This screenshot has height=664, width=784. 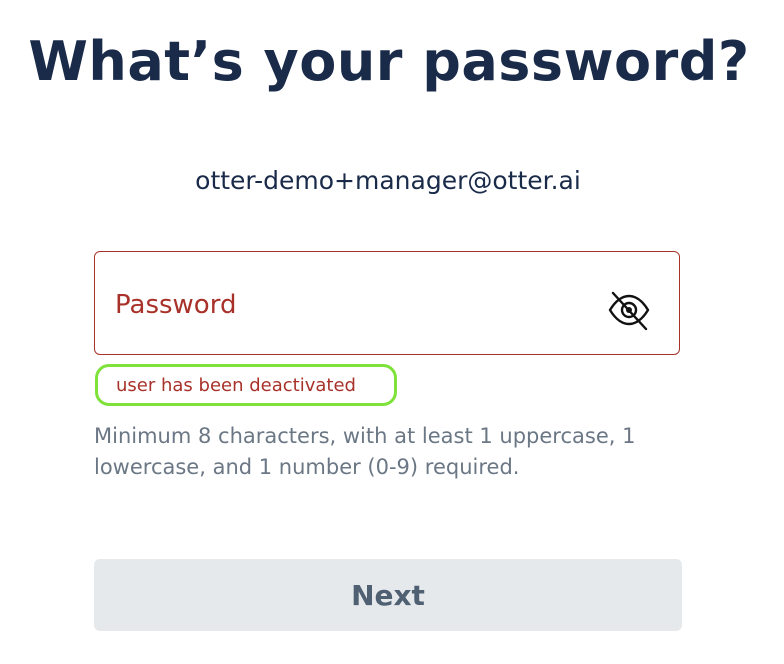 I want to click on error-message: user has been deactivated, so click(x=236, y=385).